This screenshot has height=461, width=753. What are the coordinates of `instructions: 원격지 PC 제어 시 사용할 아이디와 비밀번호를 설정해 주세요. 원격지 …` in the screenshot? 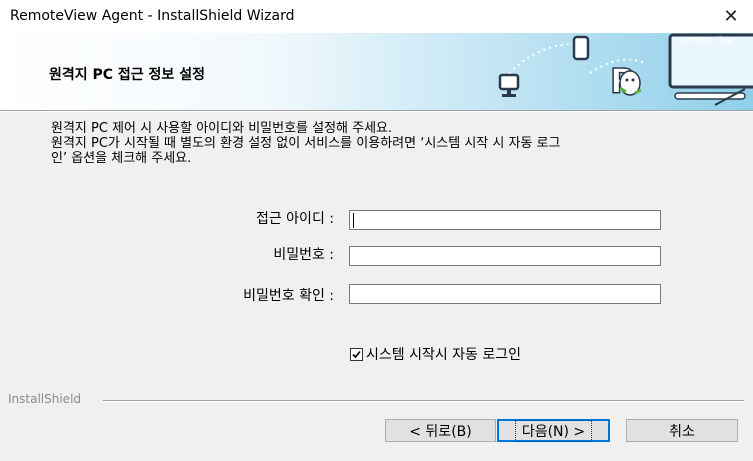 It's located at (391, 143).